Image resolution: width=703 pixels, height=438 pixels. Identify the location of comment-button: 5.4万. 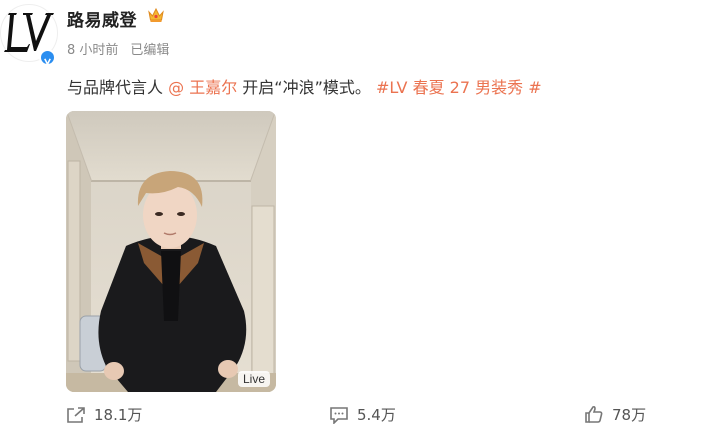
(362, 414).